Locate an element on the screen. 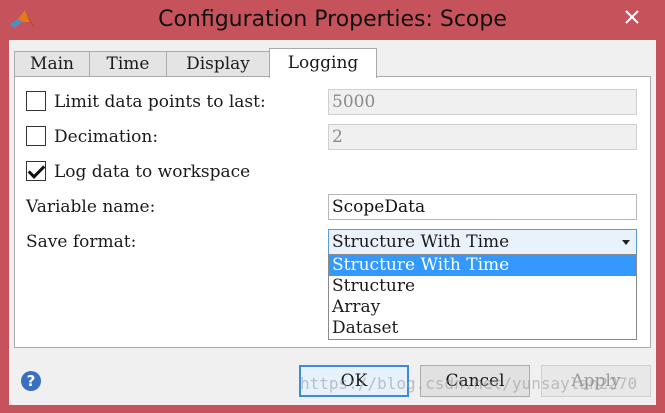 This screenshot has width=665, height=413. limit-points-checkbox is located at coordinates (36, 101).